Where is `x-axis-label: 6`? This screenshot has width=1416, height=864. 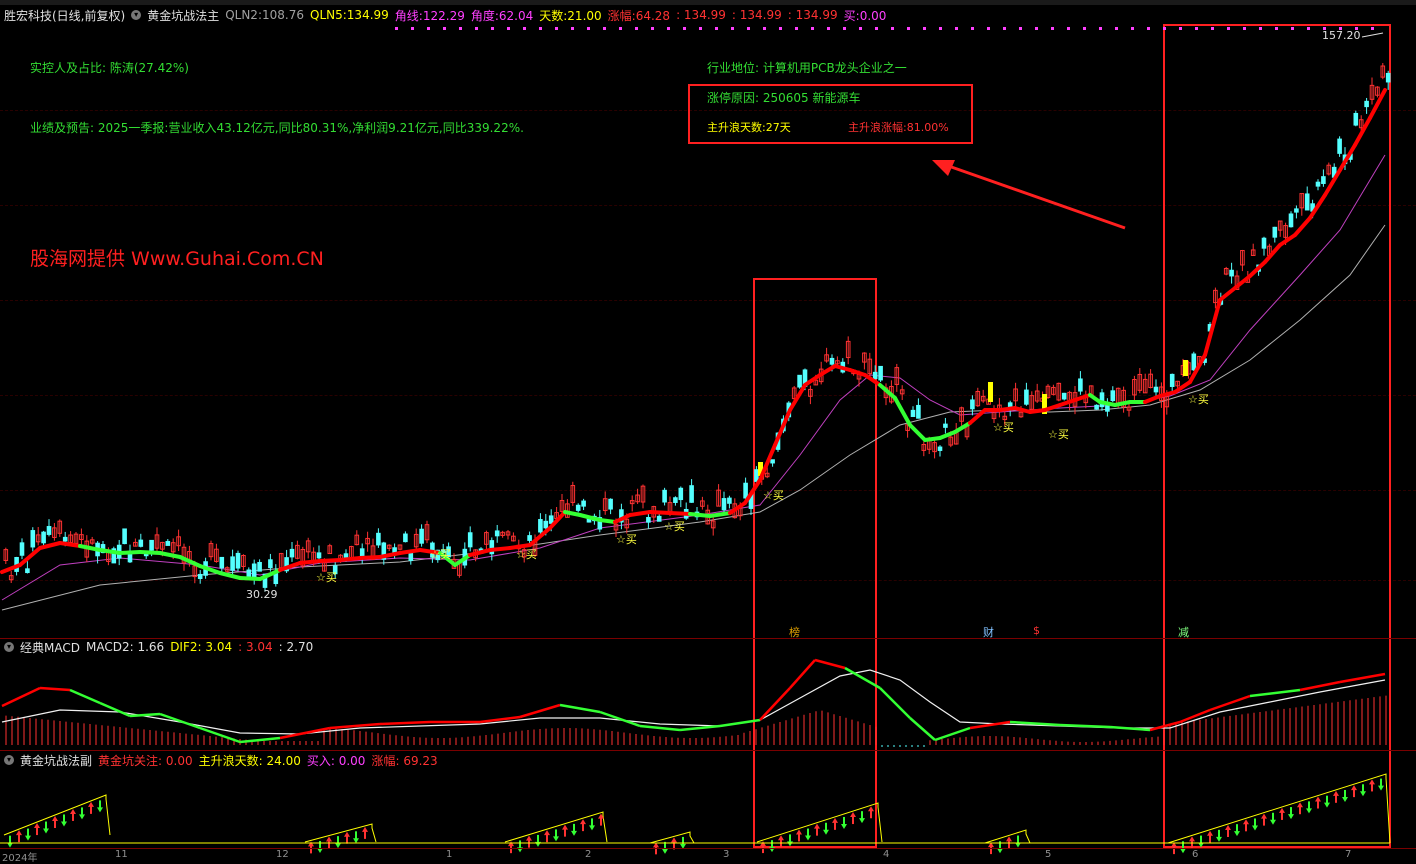 x-axis-label: 6 is located at coordinates (1195, 854).